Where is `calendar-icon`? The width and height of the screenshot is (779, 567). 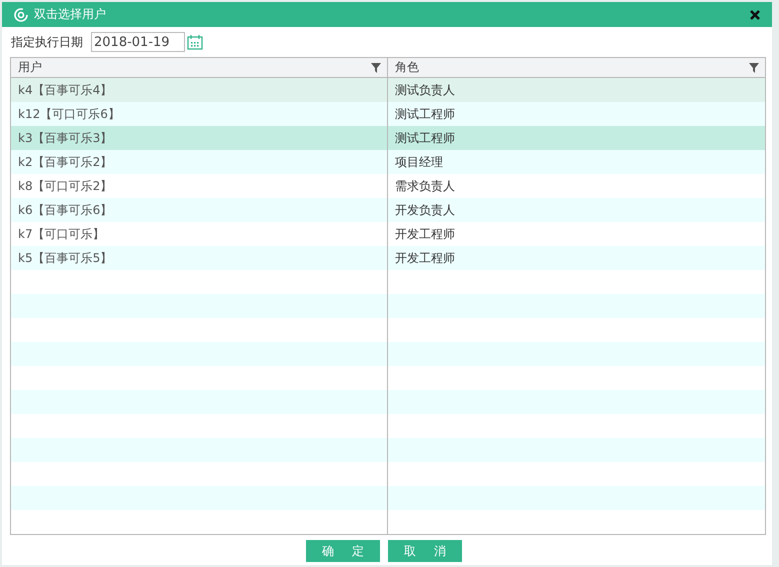 calendar-icon is located at coordinates (195, 42).